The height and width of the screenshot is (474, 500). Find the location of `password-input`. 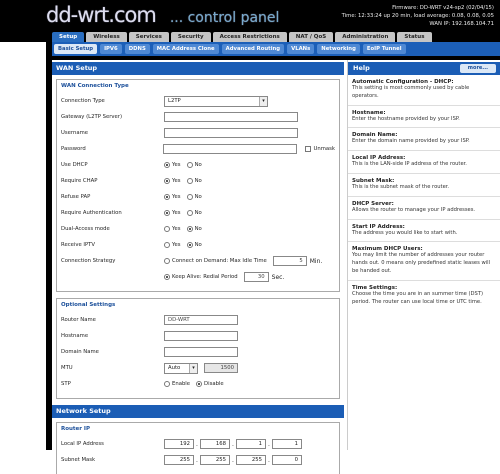

password-input is located at coordinates (230, 149).